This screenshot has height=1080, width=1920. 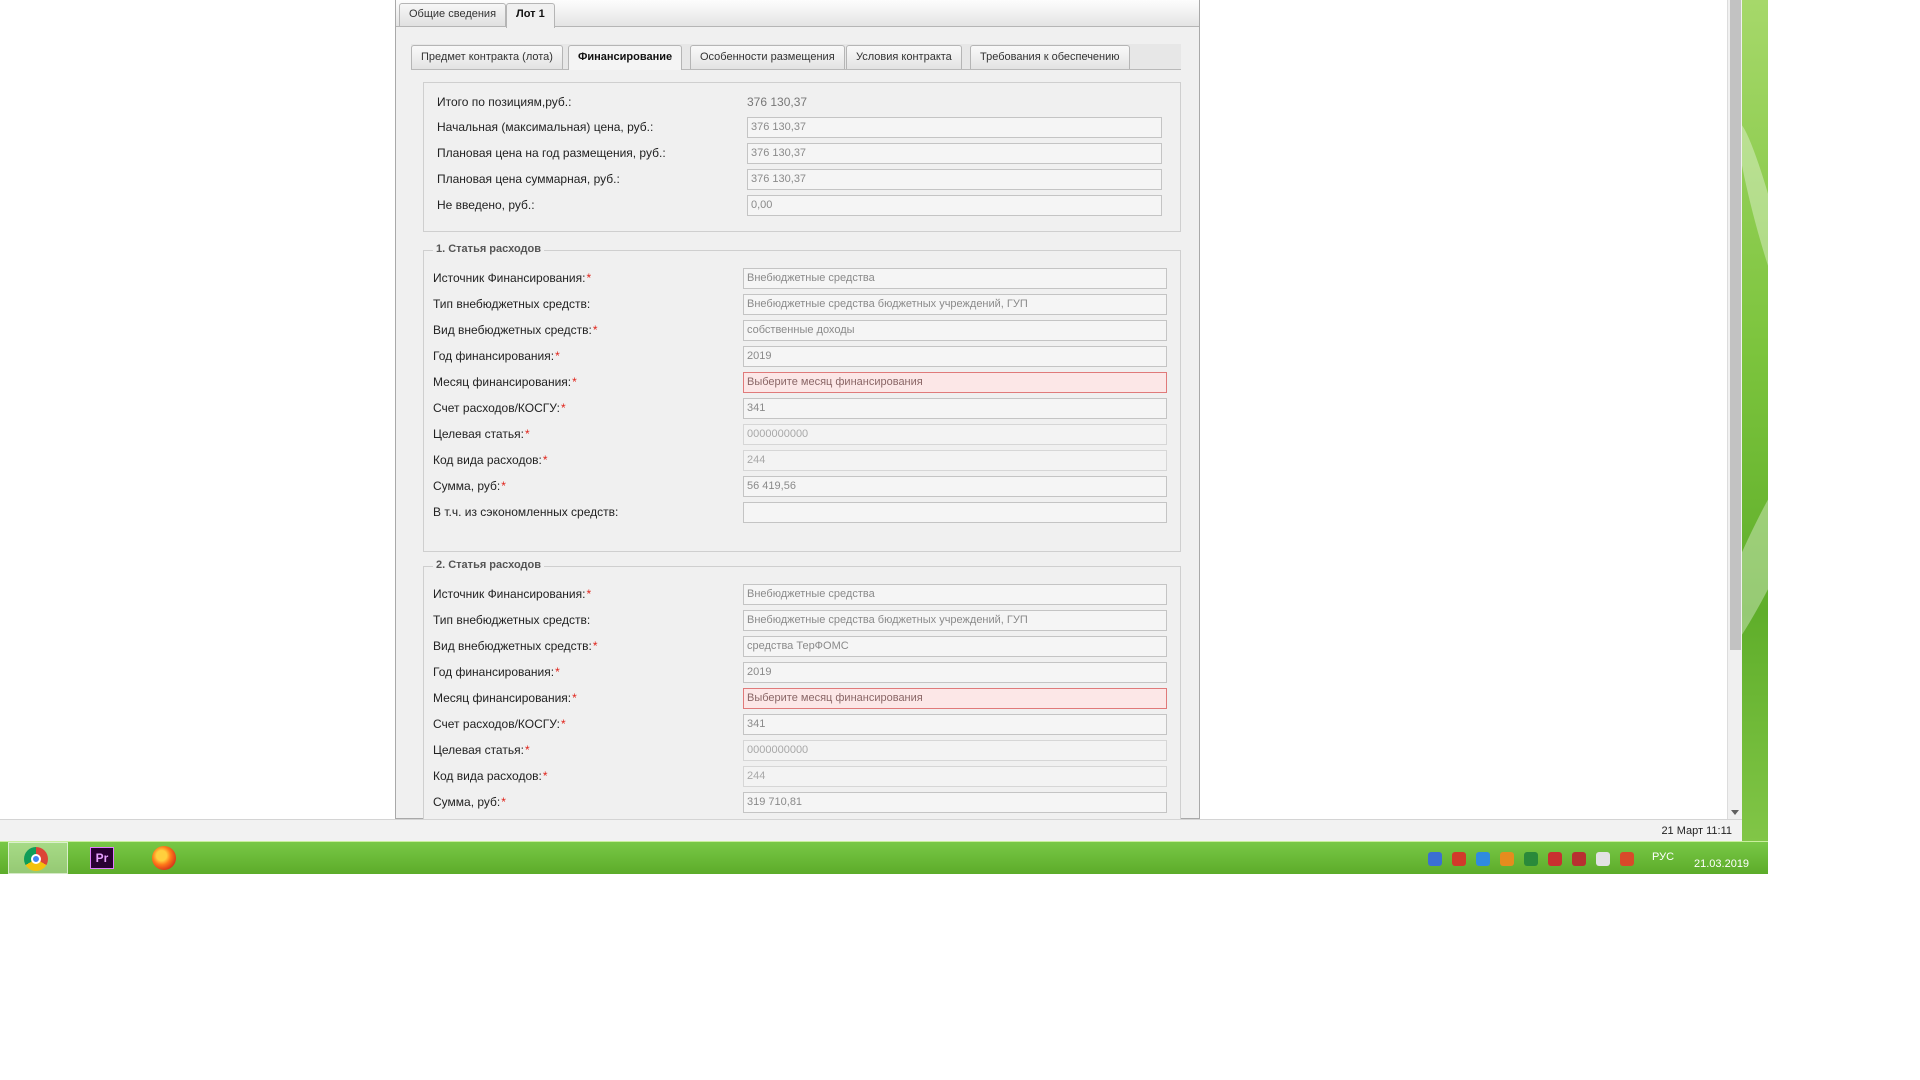 What do you see at coordinates (625, 57) in the screenshot?
I see `tab-financing: Финансирование` at bounding box center [625, 57].